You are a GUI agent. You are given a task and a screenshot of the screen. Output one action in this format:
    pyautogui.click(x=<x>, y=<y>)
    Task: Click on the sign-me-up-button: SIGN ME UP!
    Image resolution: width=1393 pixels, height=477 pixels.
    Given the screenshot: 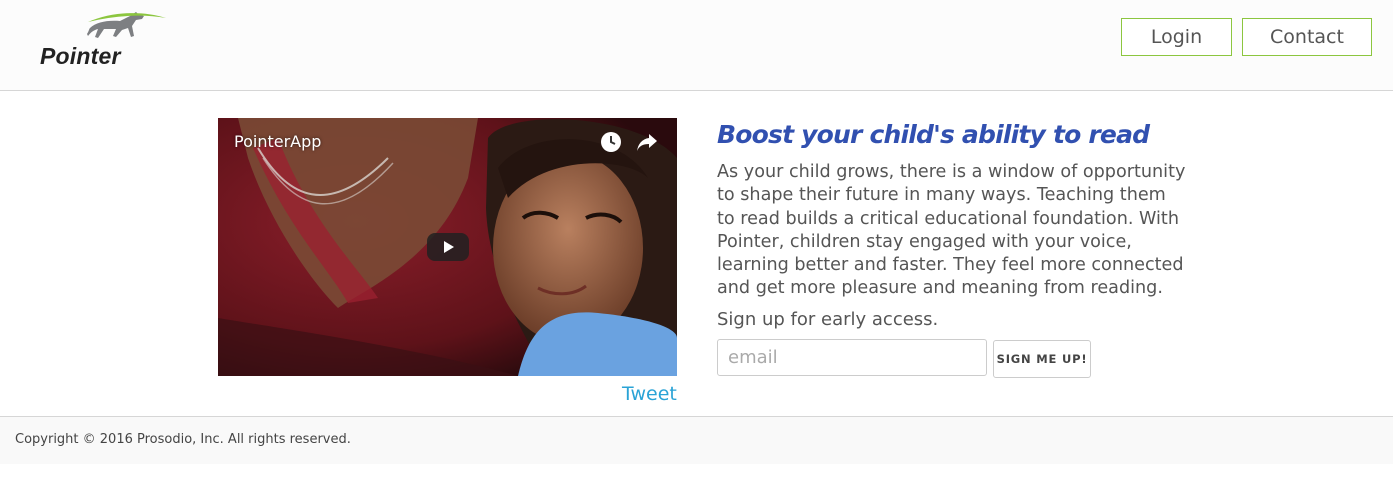 What is the action you would take?
    pyautogui.click(x=1042, y=359)
    